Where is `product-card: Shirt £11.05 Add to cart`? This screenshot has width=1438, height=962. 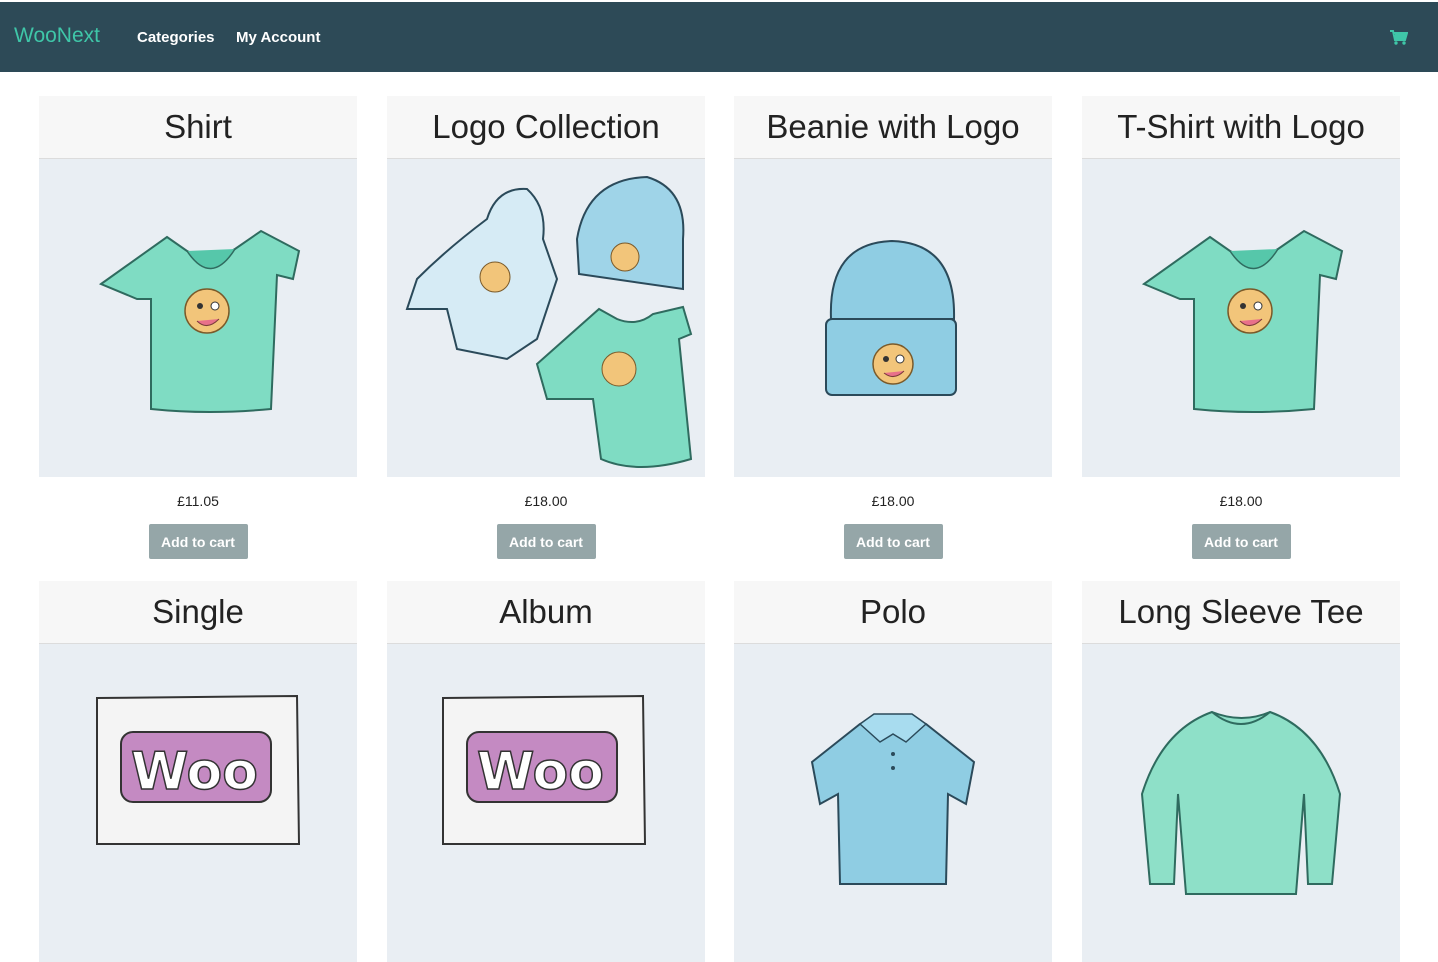 product-card: Shirt £11.05 Add to cart is located at coordinates (198, 327).